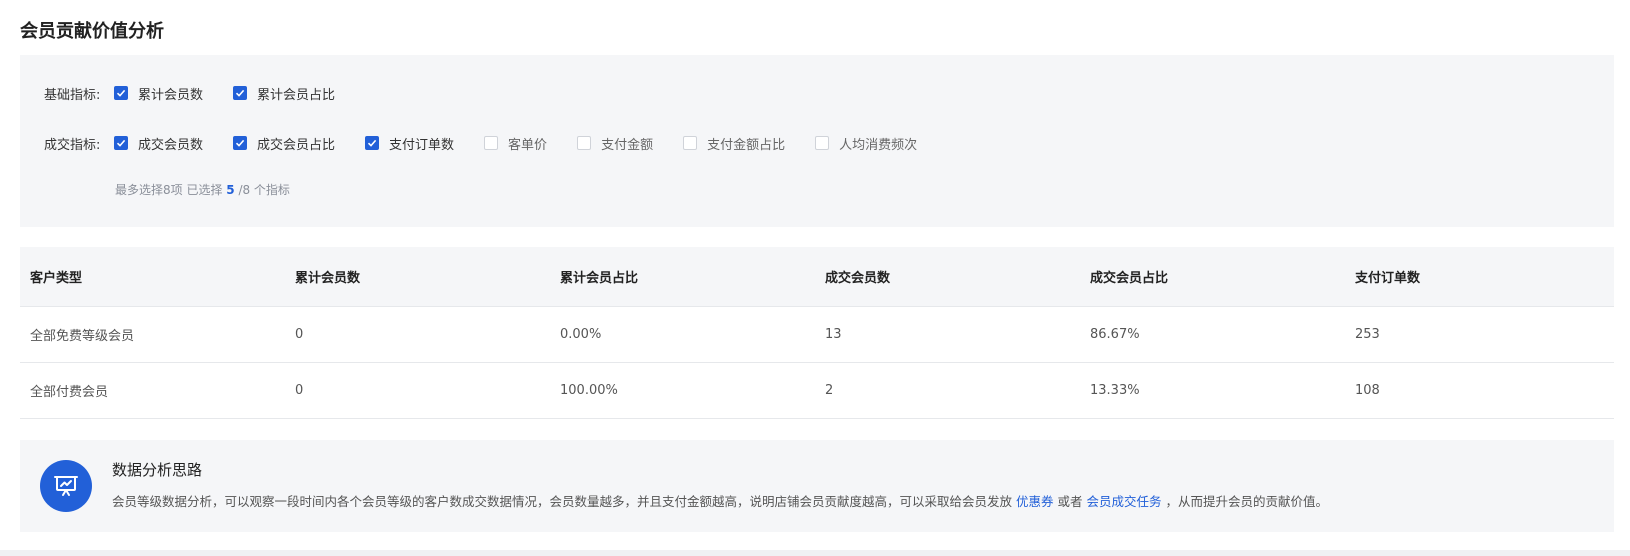 The image size is (1630, 556). What do you see at coordinates (1115, 390) in the screenshot?
I see `table-cell: 13.33%` at bounding box center [1115, 390].